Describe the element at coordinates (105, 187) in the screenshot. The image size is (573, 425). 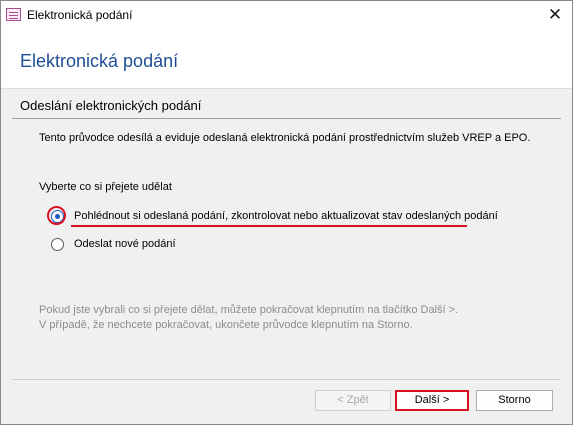
I see `choose-label: Vyberte co si přejete udělat` at that location.